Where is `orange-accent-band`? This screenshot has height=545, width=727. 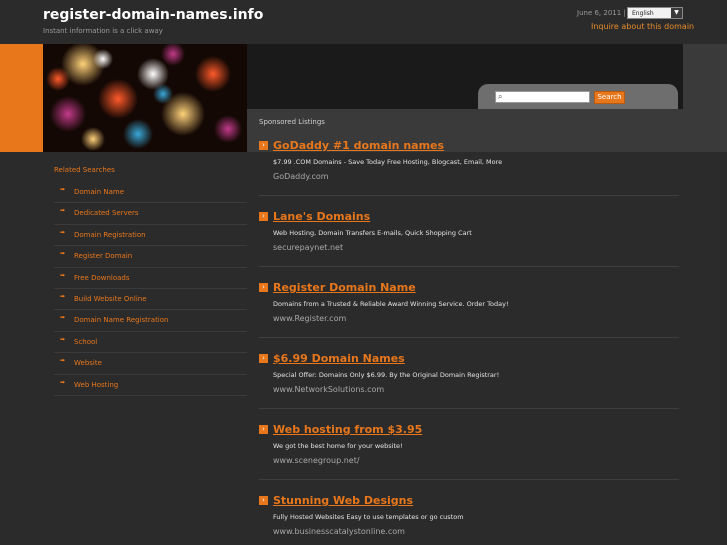 orange-accent-band is located at coordinates (21, 98).